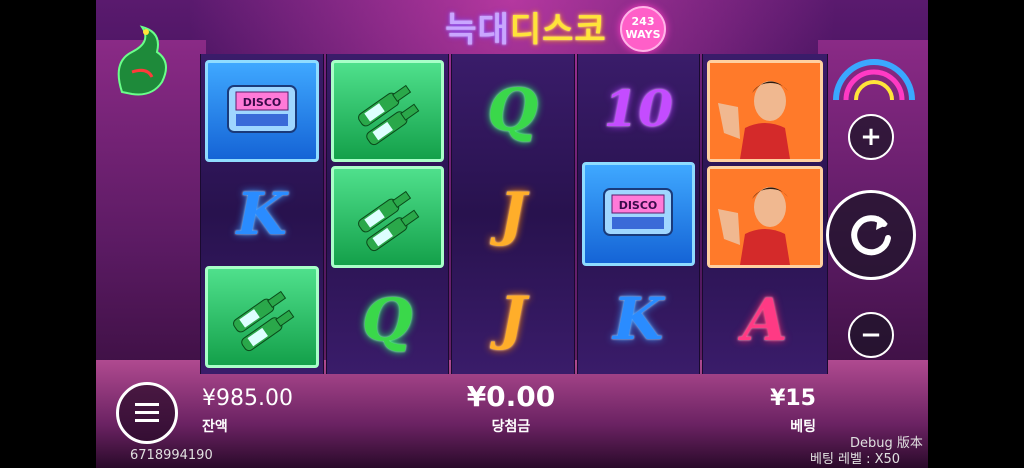 The image size is (1024, 468). I want to click on game-title: 늑대디스코, so click(526, 26).